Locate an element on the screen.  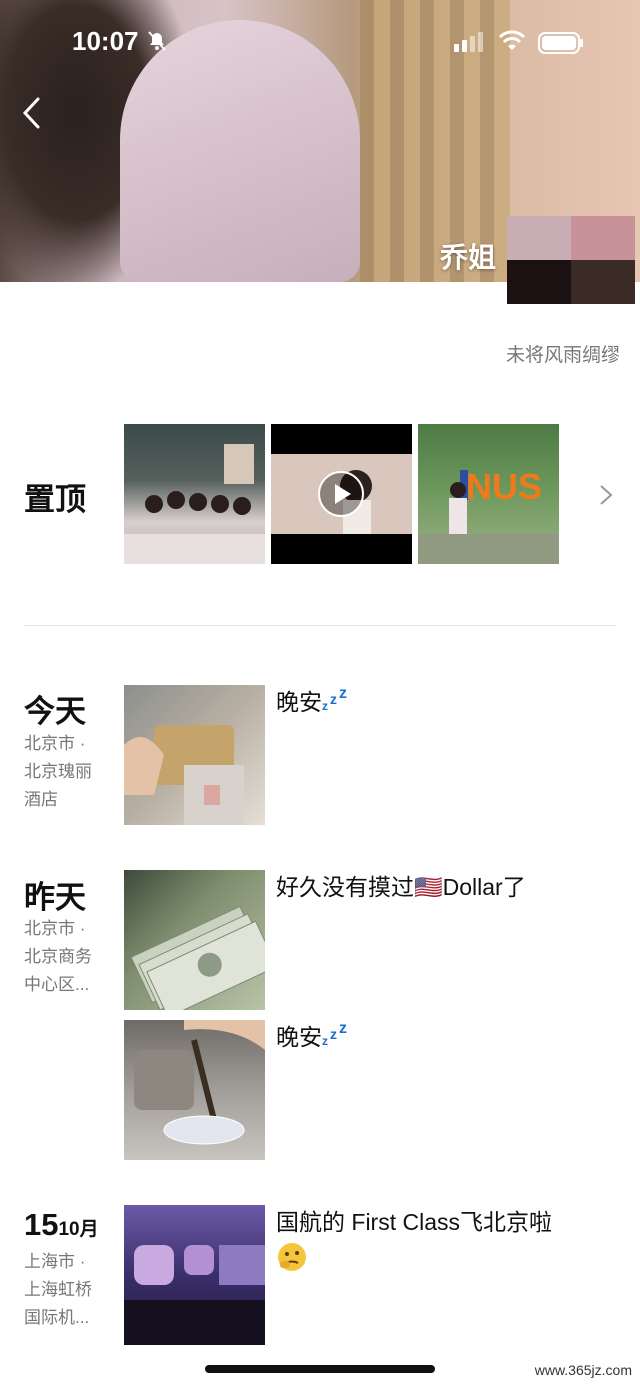
pinned-label: 置顶 is located at coordinates (55, 499).